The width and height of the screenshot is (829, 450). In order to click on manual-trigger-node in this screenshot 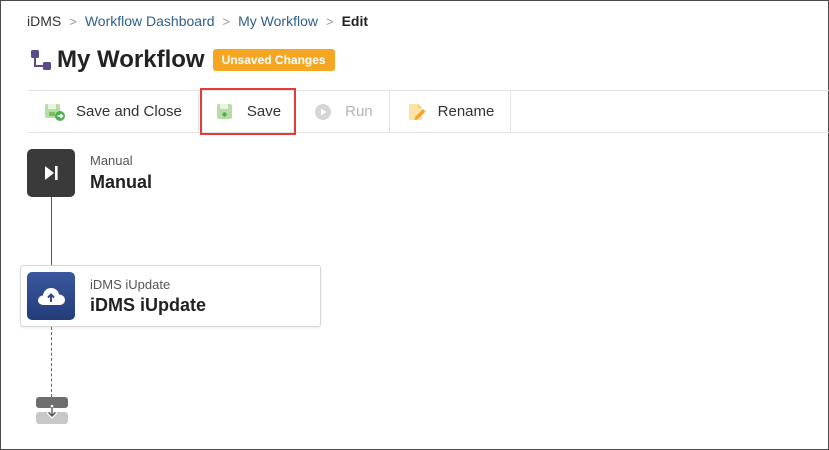, I will do `click(51, 173)`.